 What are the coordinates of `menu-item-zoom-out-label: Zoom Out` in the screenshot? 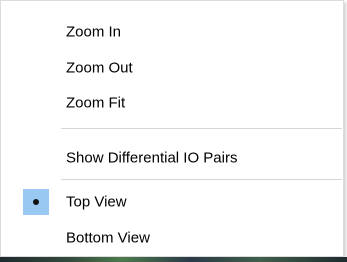 It's located at (99, 68).